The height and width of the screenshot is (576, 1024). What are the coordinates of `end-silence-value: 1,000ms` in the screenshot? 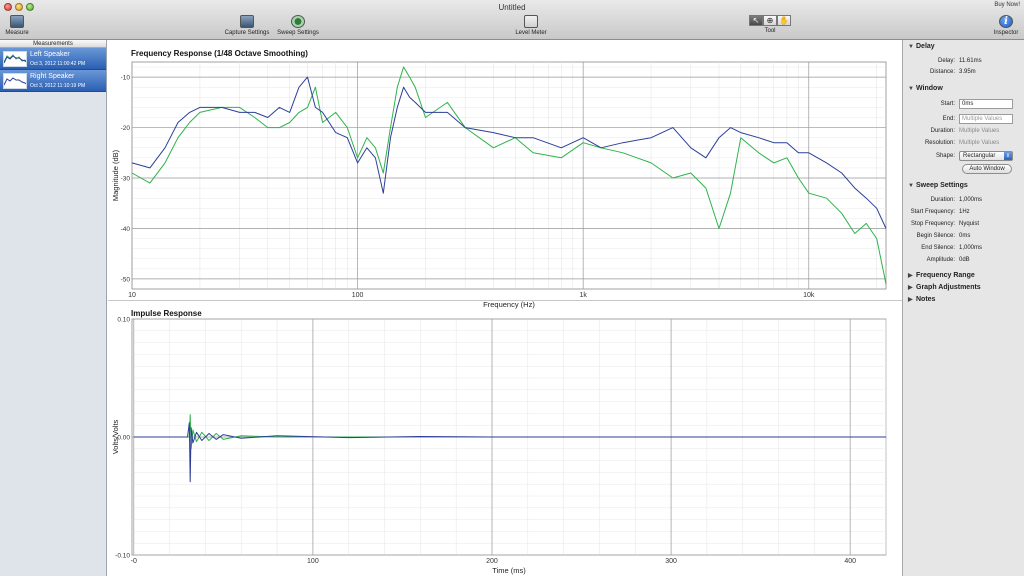 It's located at (971, 248).